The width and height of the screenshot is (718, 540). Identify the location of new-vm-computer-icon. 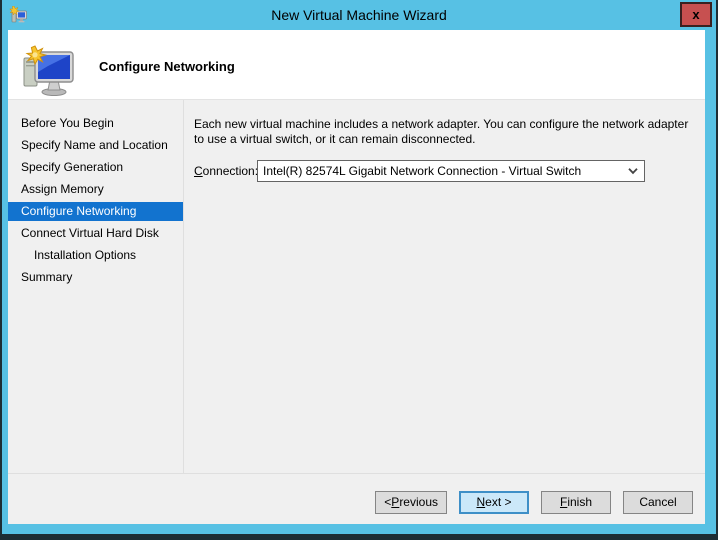
(48, 70).